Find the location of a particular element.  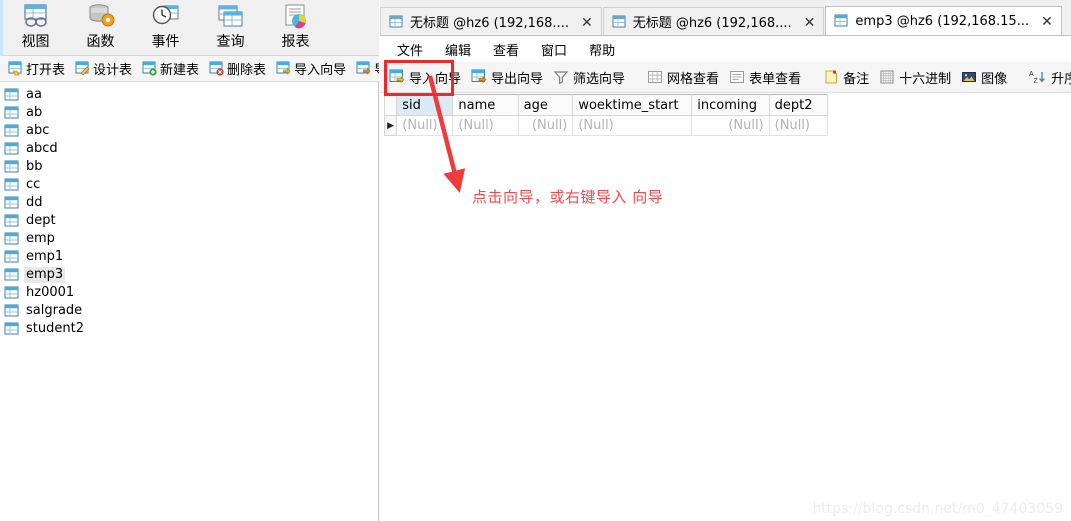

sidebar-button-label: 导入向导 is located at coordinates (320, 70).